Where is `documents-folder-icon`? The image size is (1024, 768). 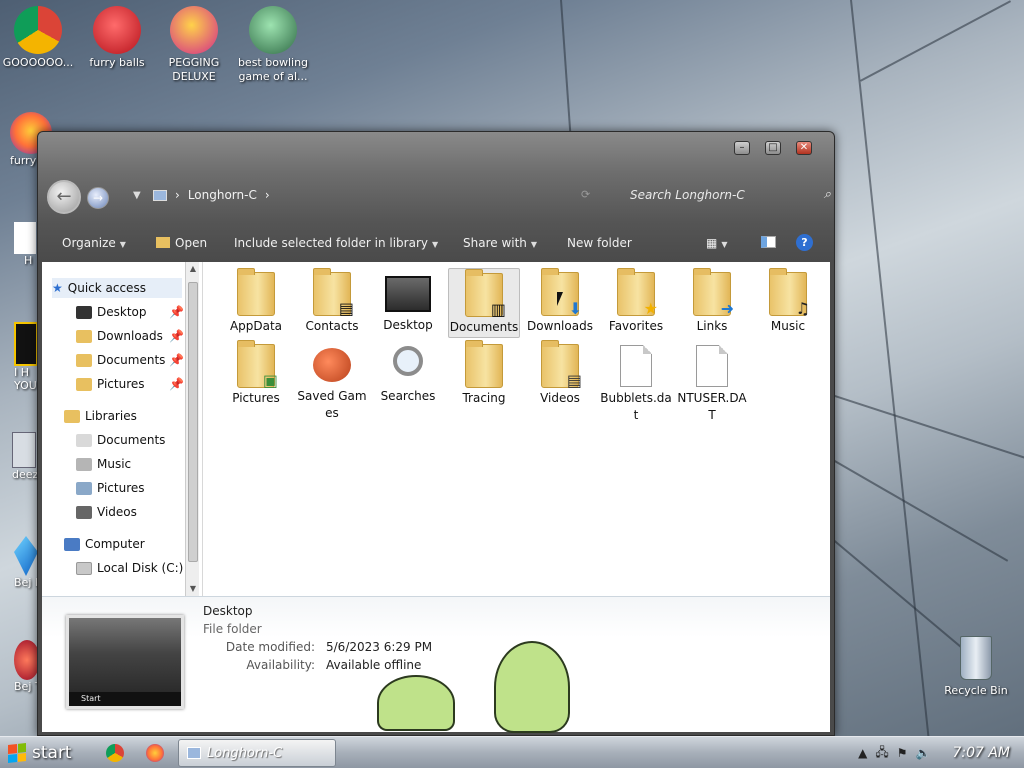
documents-folder-icon is located at coordinates (84, 360).